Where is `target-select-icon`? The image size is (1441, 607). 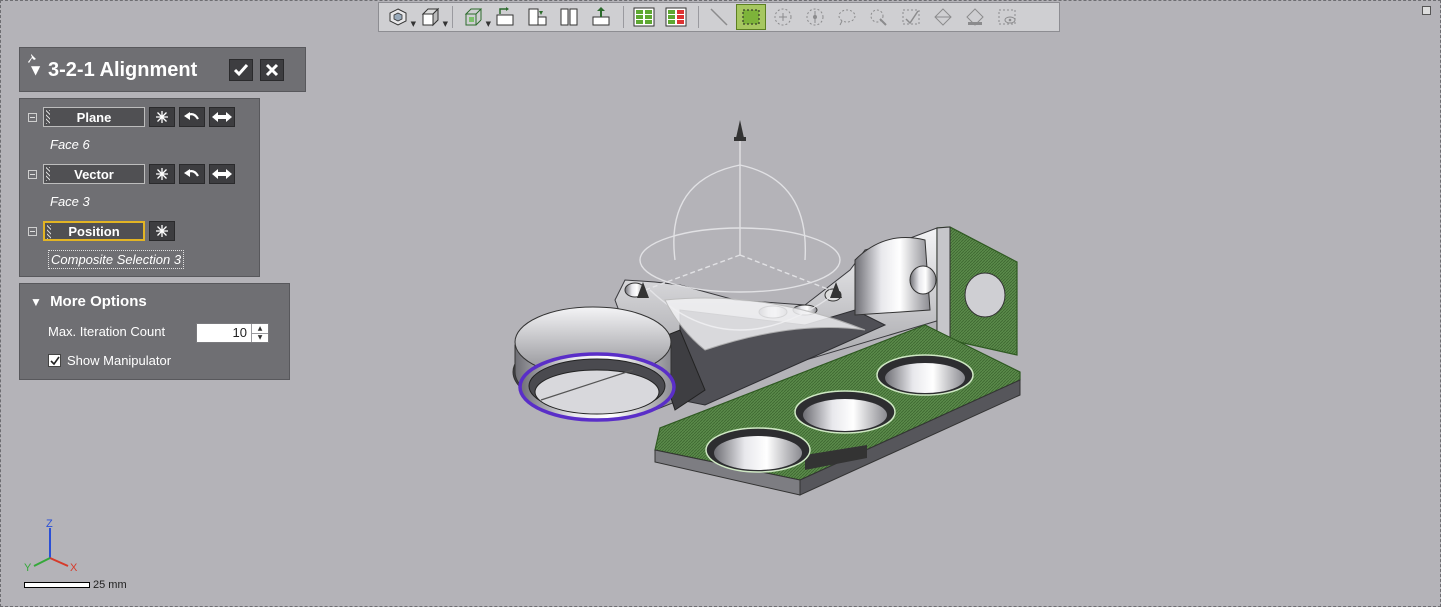
target-select-icon is located at coordinates (815, 17).